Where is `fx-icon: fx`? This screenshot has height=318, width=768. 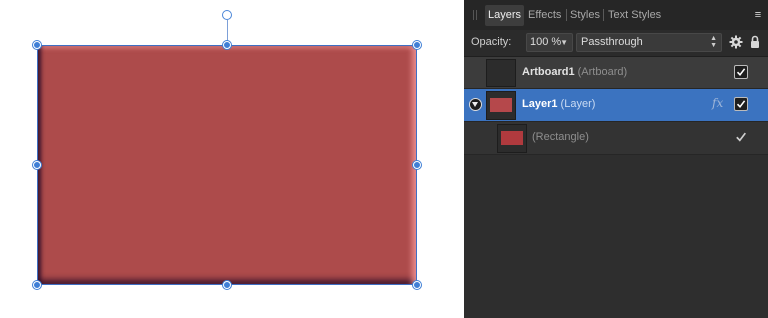
fx-icon: fx is located at coordinates (717, 103).